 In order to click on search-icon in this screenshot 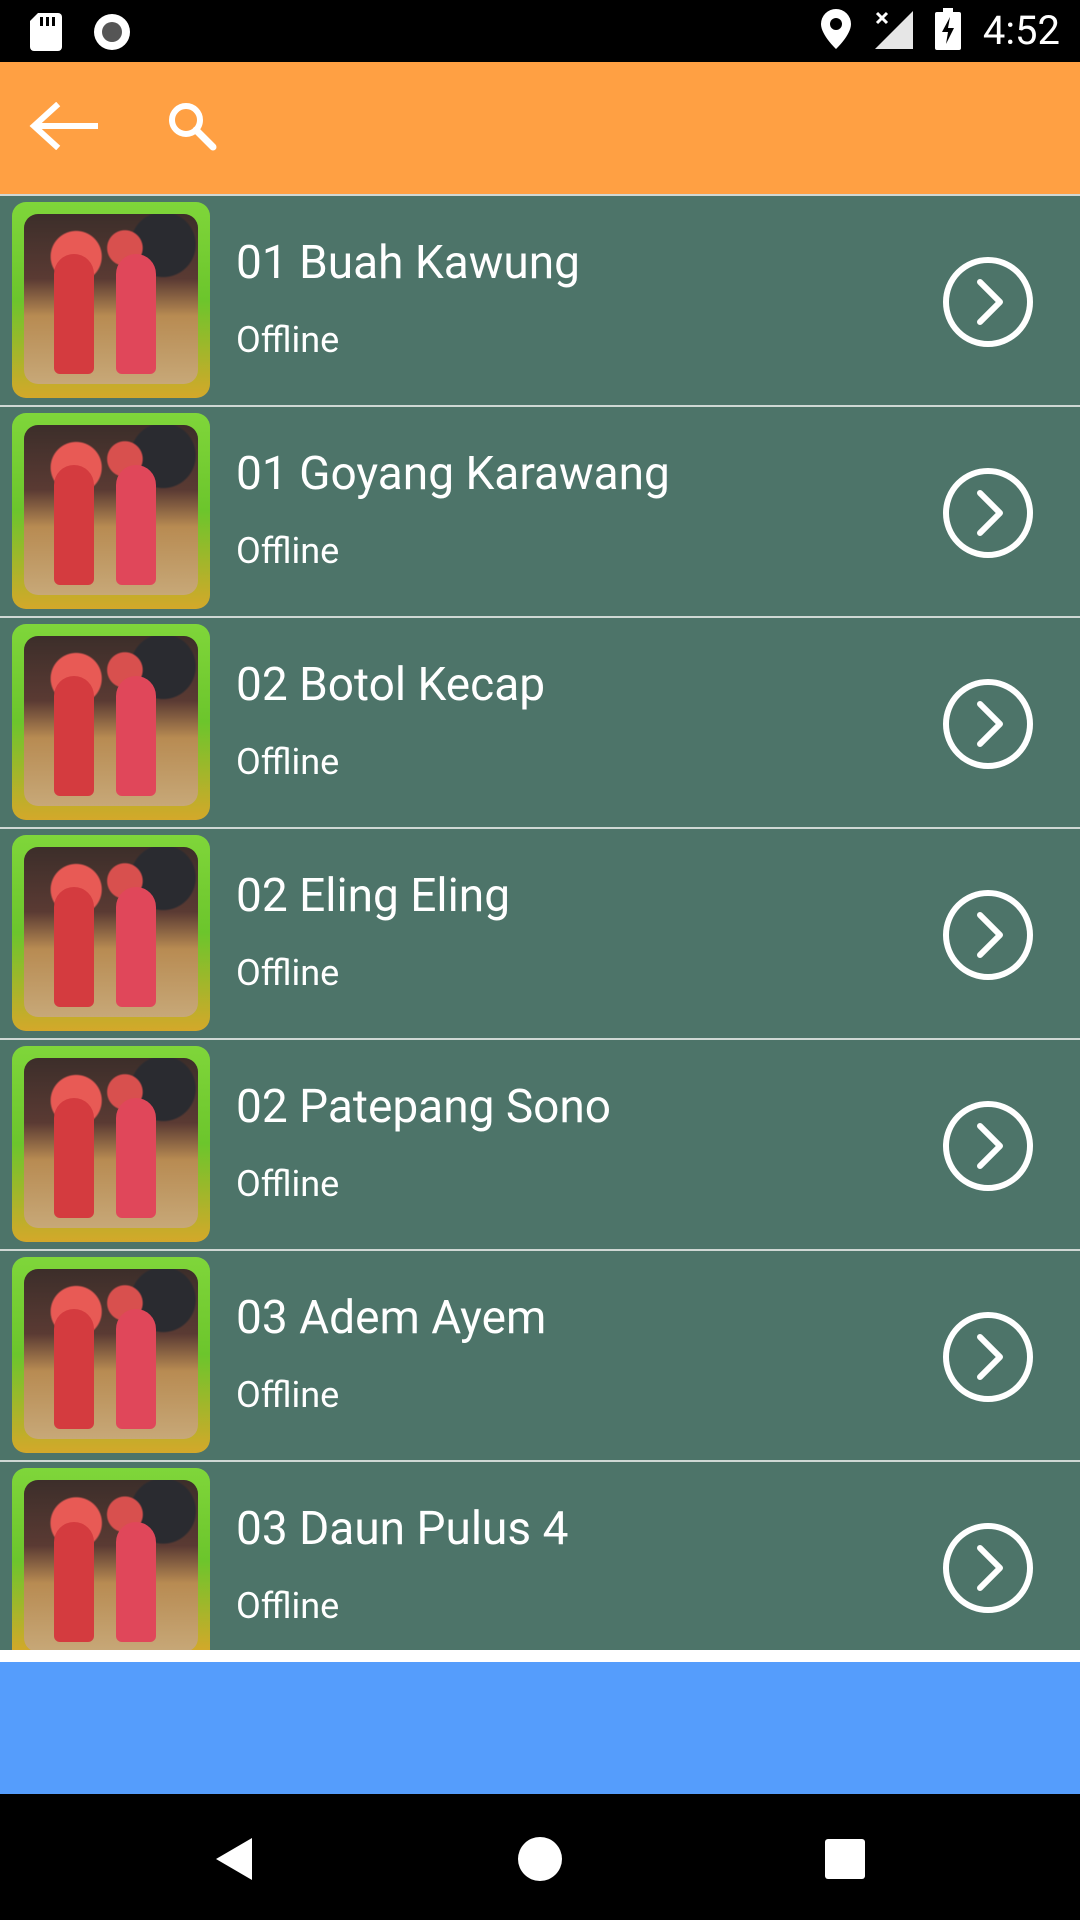, I will do `click(192, 128)`.